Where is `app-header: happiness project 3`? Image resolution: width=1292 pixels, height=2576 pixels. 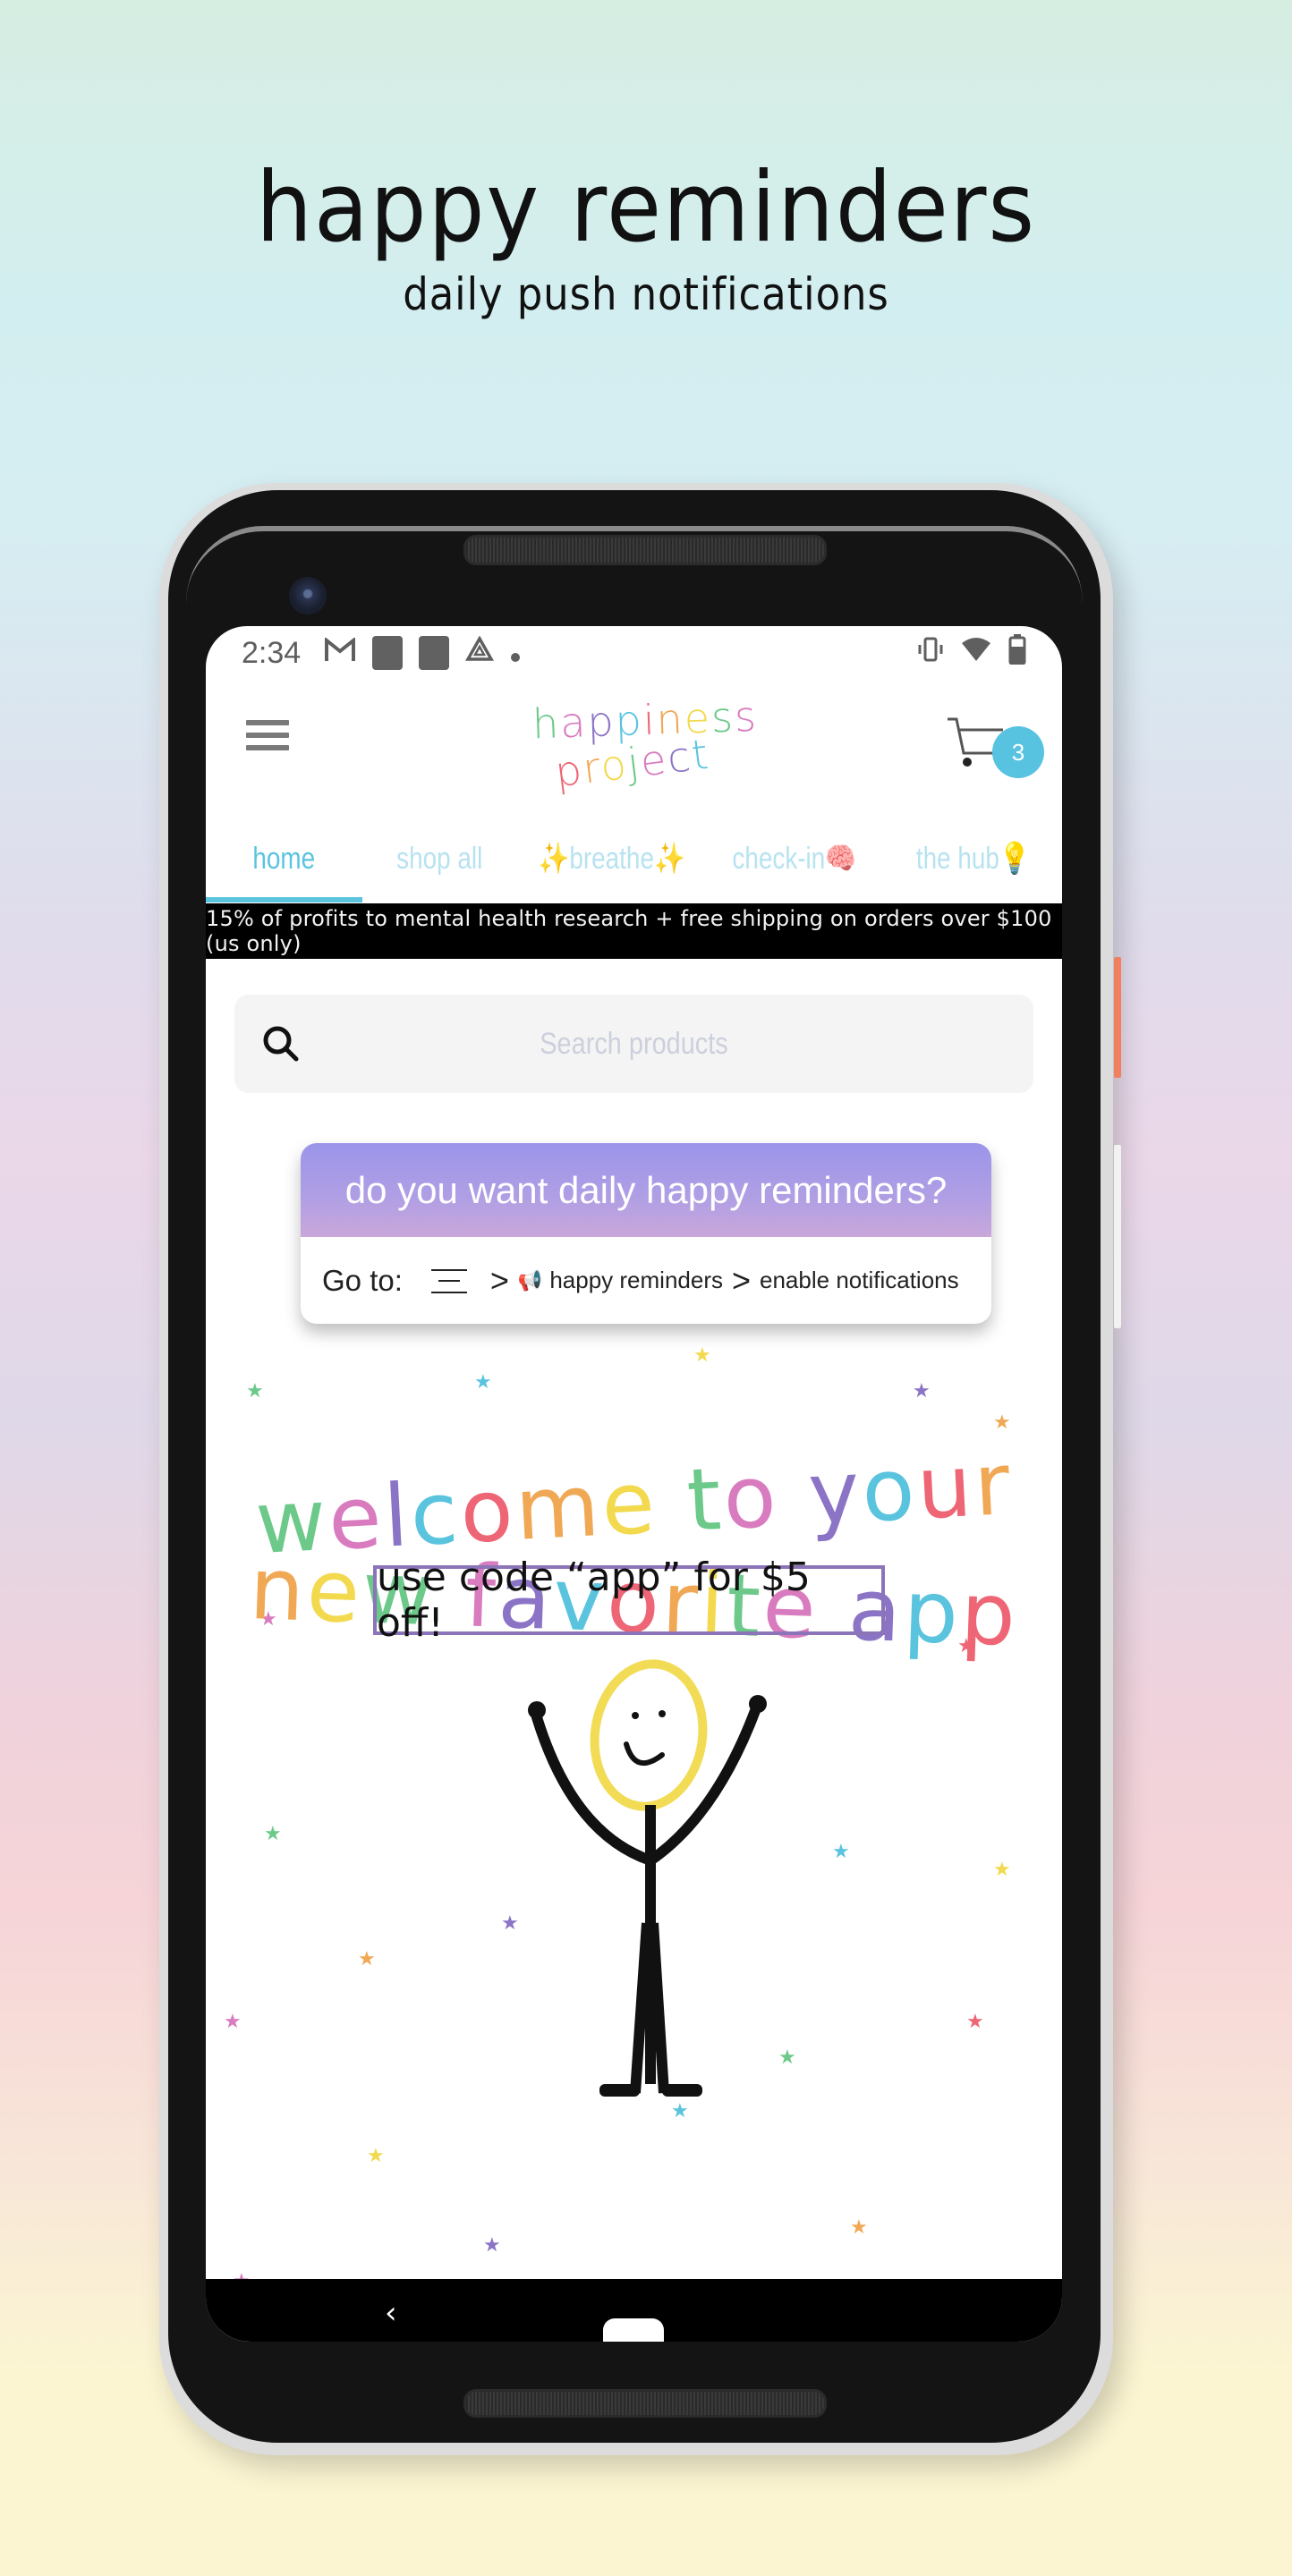
app-header: happiness project 3 is located at coordinates (634, 747).